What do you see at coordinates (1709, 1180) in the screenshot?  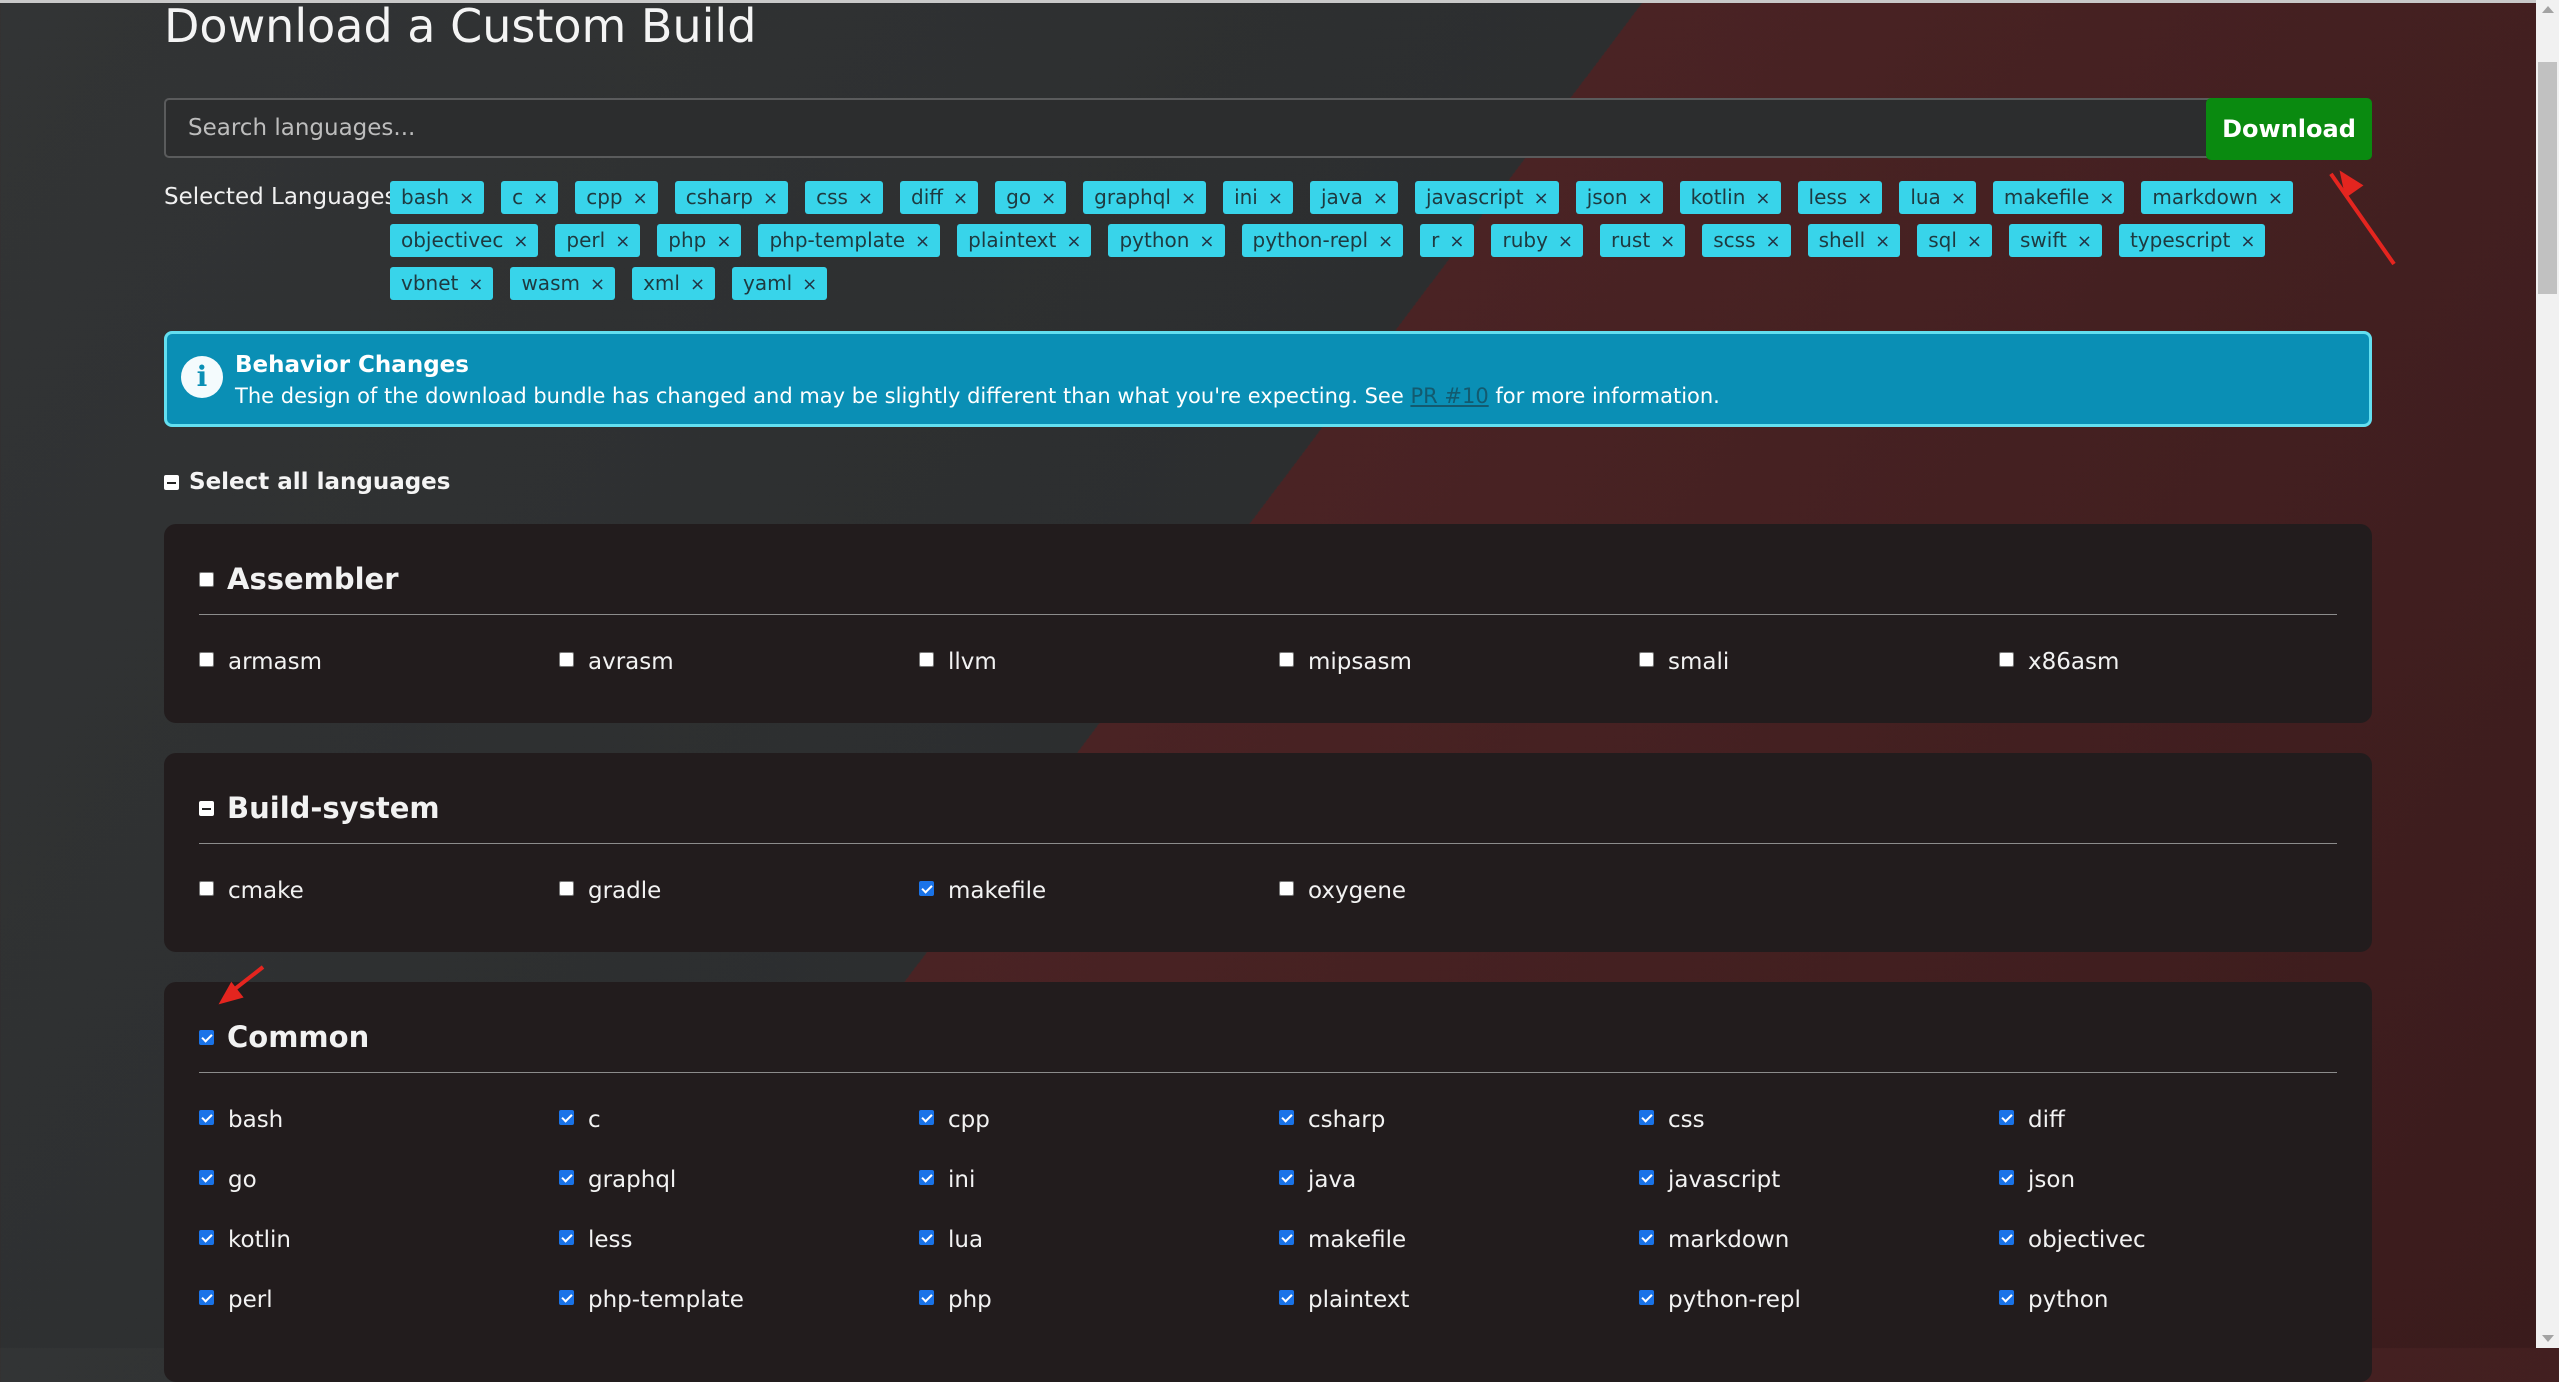 I see `language-option: javascript` at bounding box center [1709, 1180].